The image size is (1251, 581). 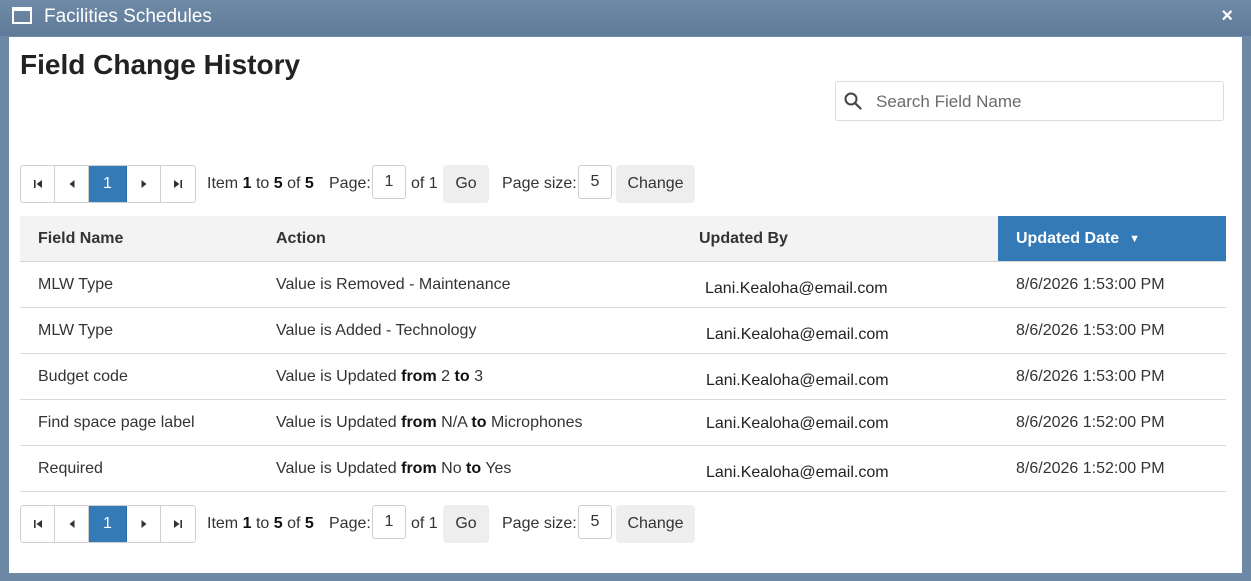 What do you see at coordinates (22, 15) in the screenshot?
I see `window-icon` at bounding box center [22, 15].